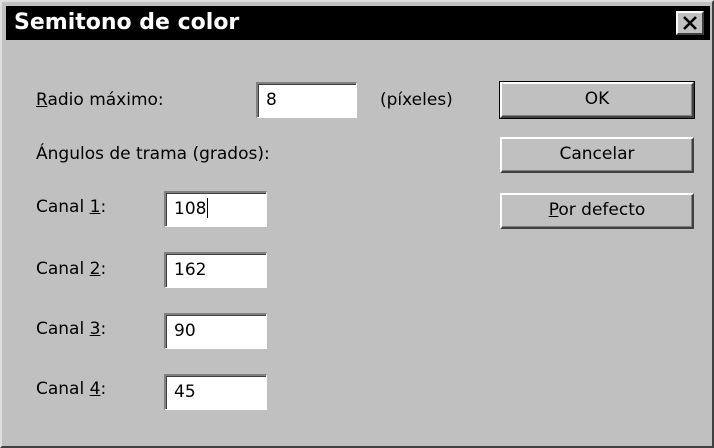 This screenshot has width=714, height=448. What do you see at coordinates (215, 209) in the screenshot?
I see `channel-1-input: 108` at bounding box center [215, 209].